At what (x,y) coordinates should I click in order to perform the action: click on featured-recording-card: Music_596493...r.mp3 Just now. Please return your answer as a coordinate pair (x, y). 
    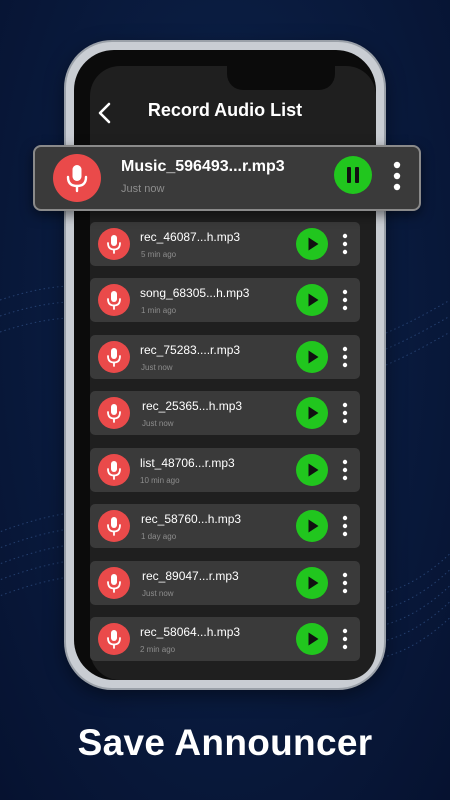
    Looking at the image, I should click on (227, 178).